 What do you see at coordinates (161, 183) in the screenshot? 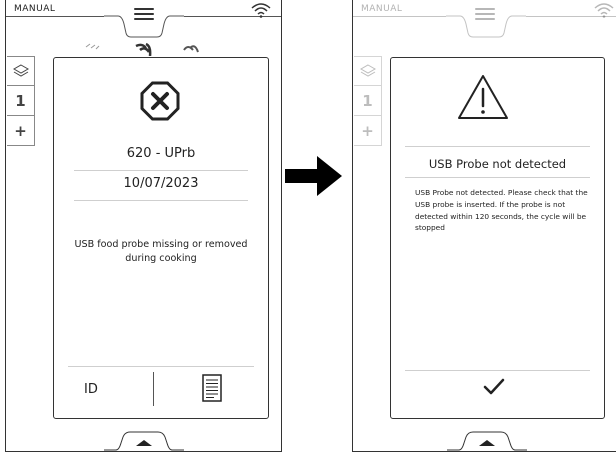
I see `error-date: 10/07/2023` at bounding box center [161, 183].